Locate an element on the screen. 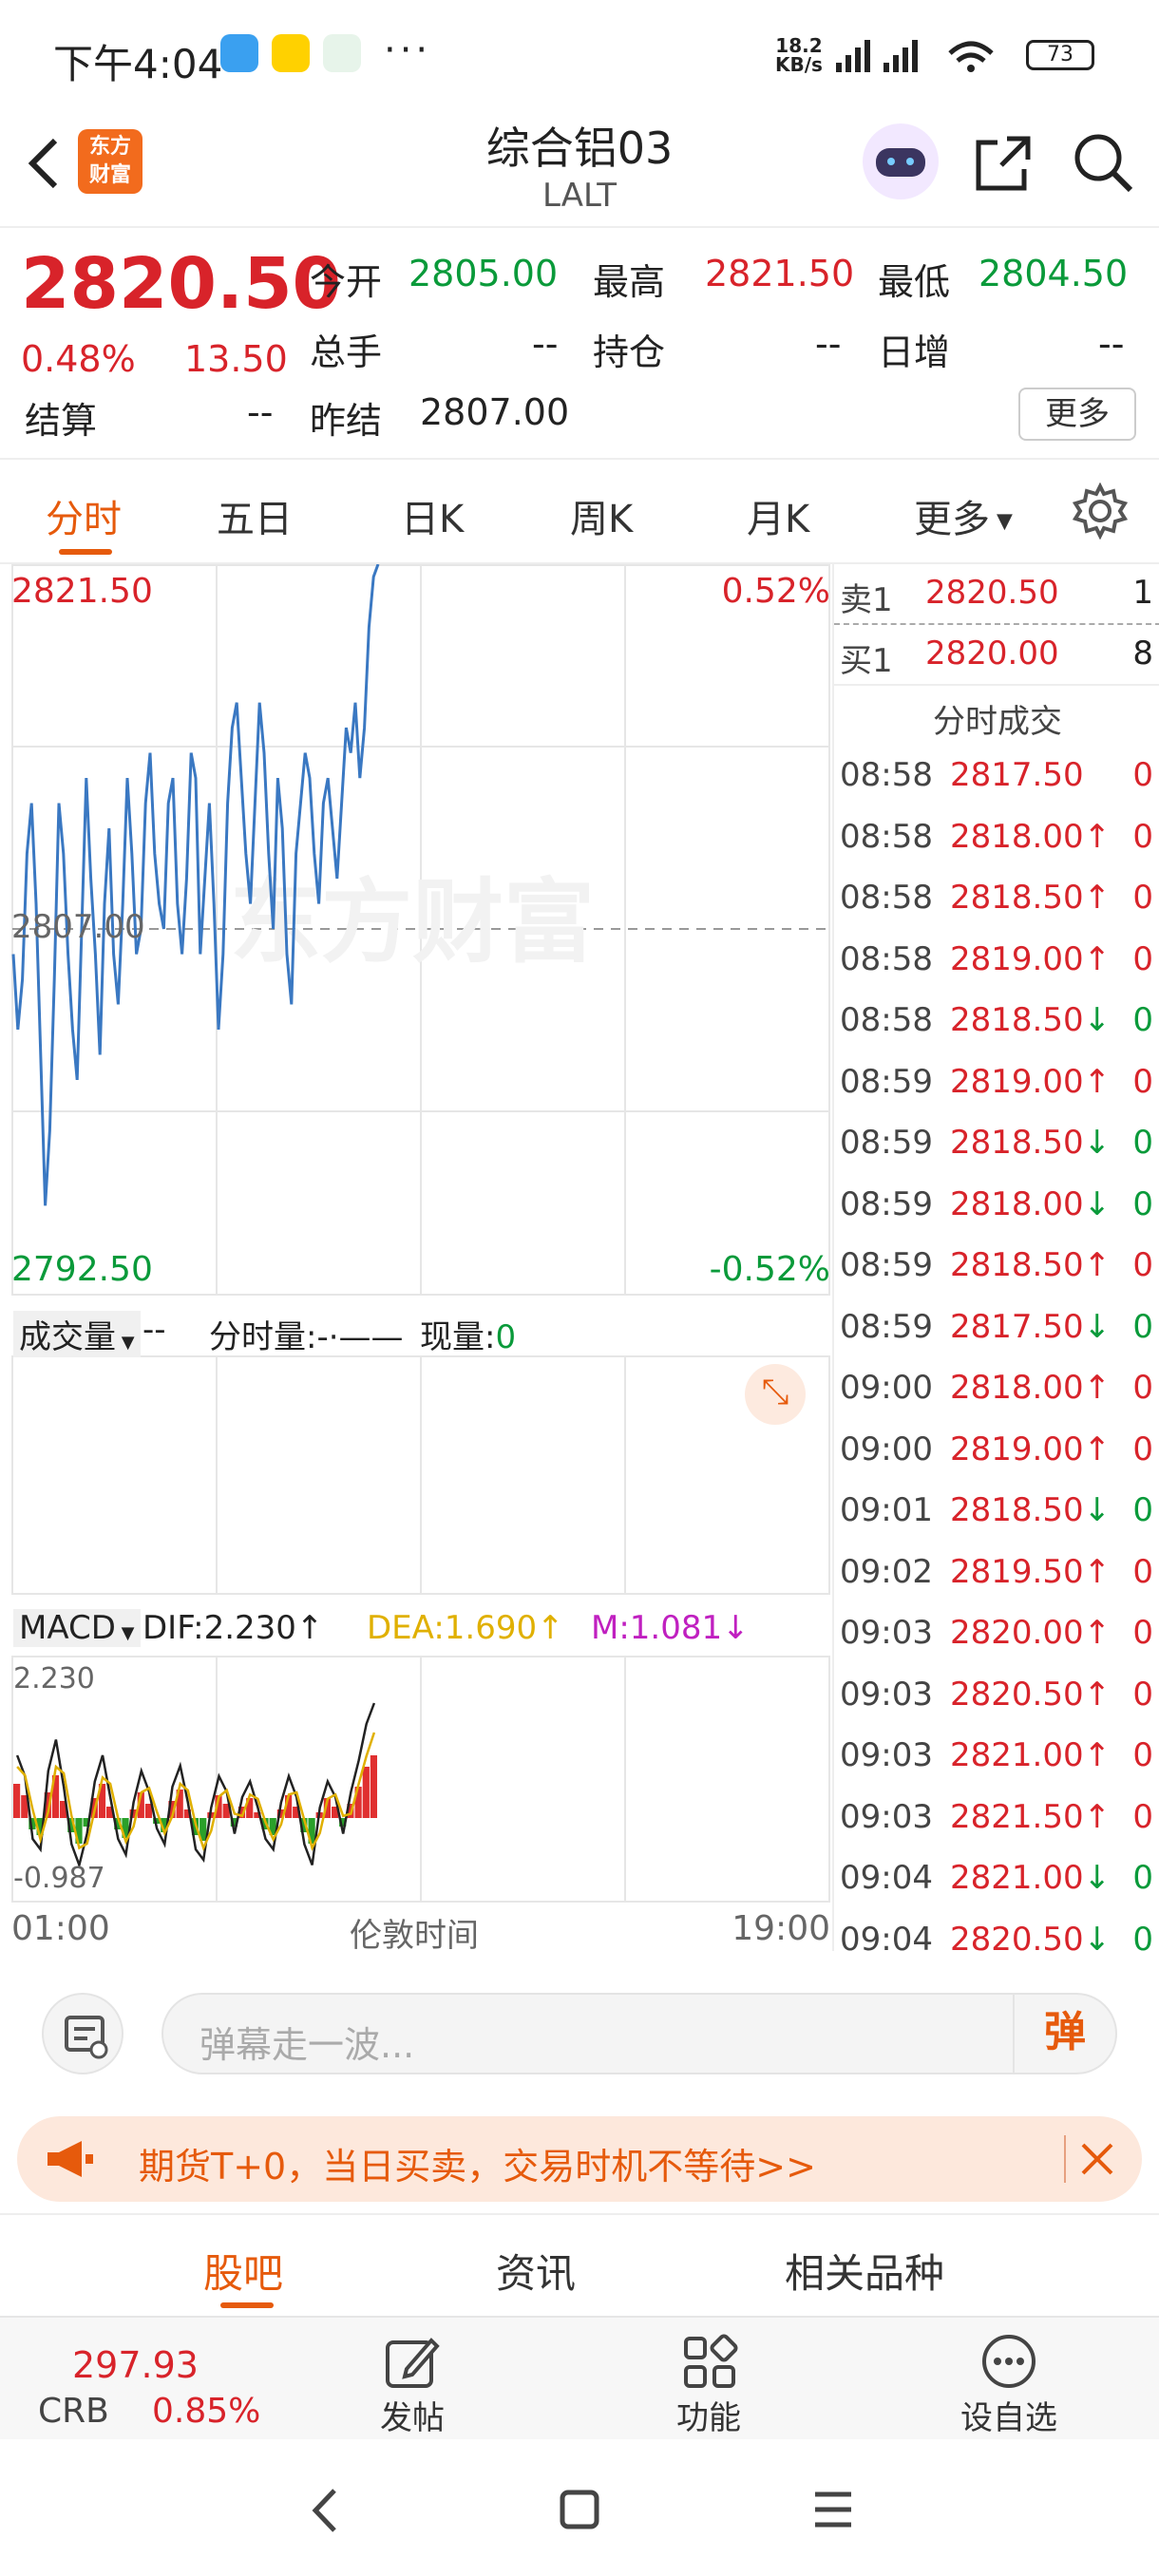  current-volume: 现量:0 is located at coordinates (468, 1337).